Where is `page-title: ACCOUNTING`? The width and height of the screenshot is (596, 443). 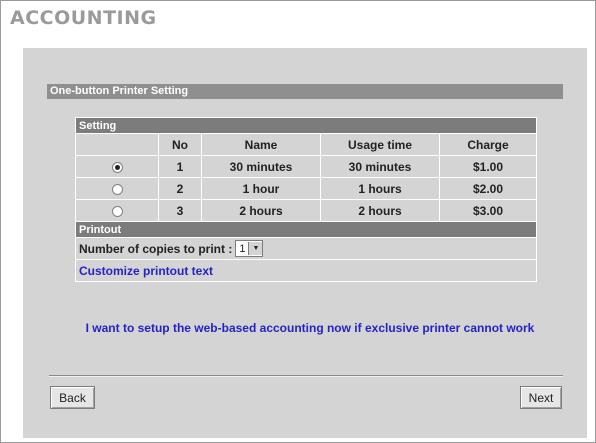 page-title: ACCOUNTING is located at coordinates (83, 18).